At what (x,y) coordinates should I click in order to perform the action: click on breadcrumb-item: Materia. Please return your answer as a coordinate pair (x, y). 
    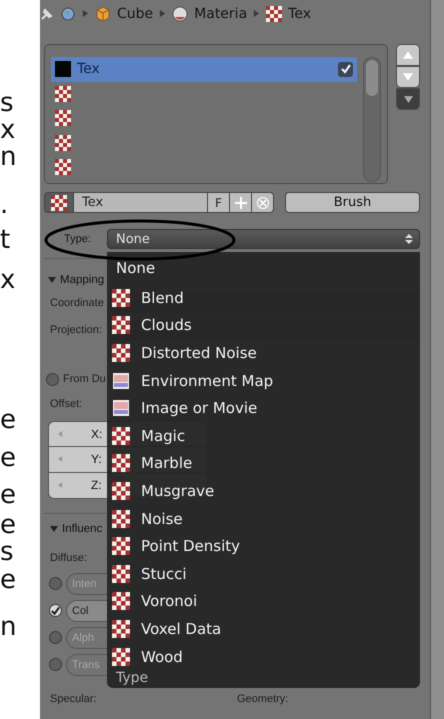
    Looking at the image, I should click on (221, 14).